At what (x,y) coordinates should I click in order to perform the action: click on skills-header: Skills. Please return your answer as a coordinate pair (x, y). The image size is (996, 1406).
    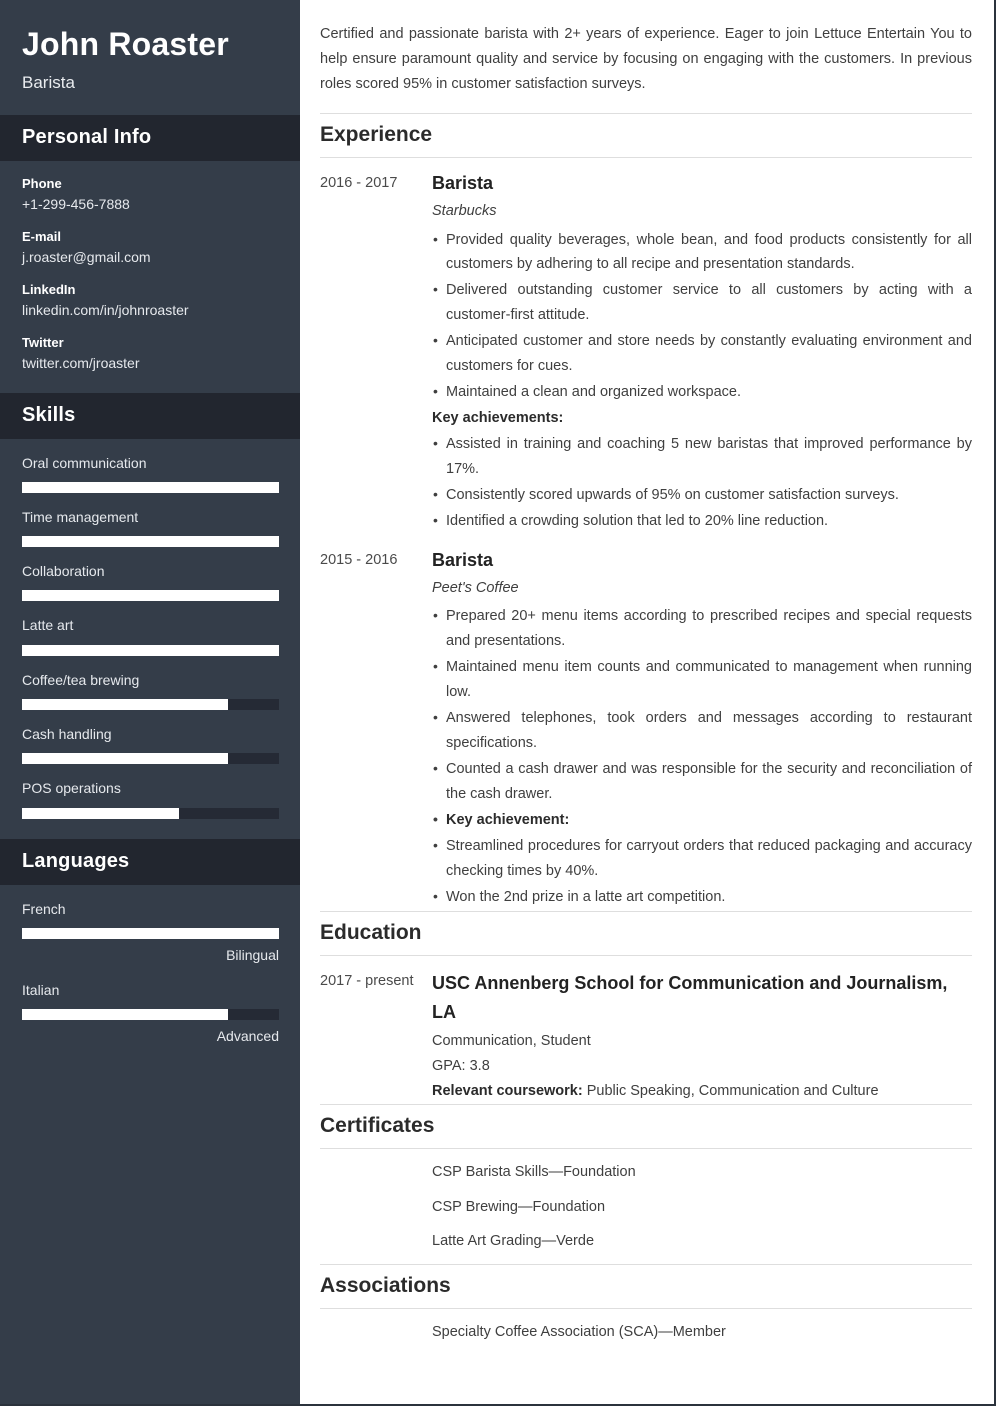
    Looking at the image, I should click on (150, 415).